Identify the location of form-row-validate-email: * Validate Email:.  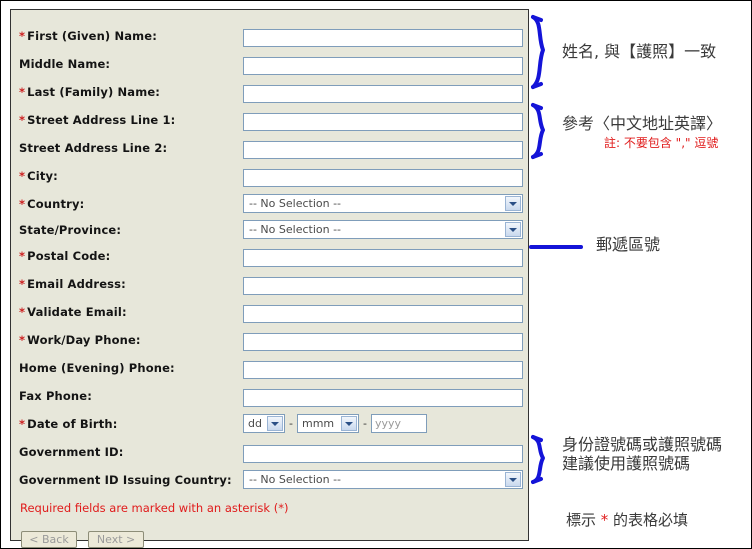
(269, 312).